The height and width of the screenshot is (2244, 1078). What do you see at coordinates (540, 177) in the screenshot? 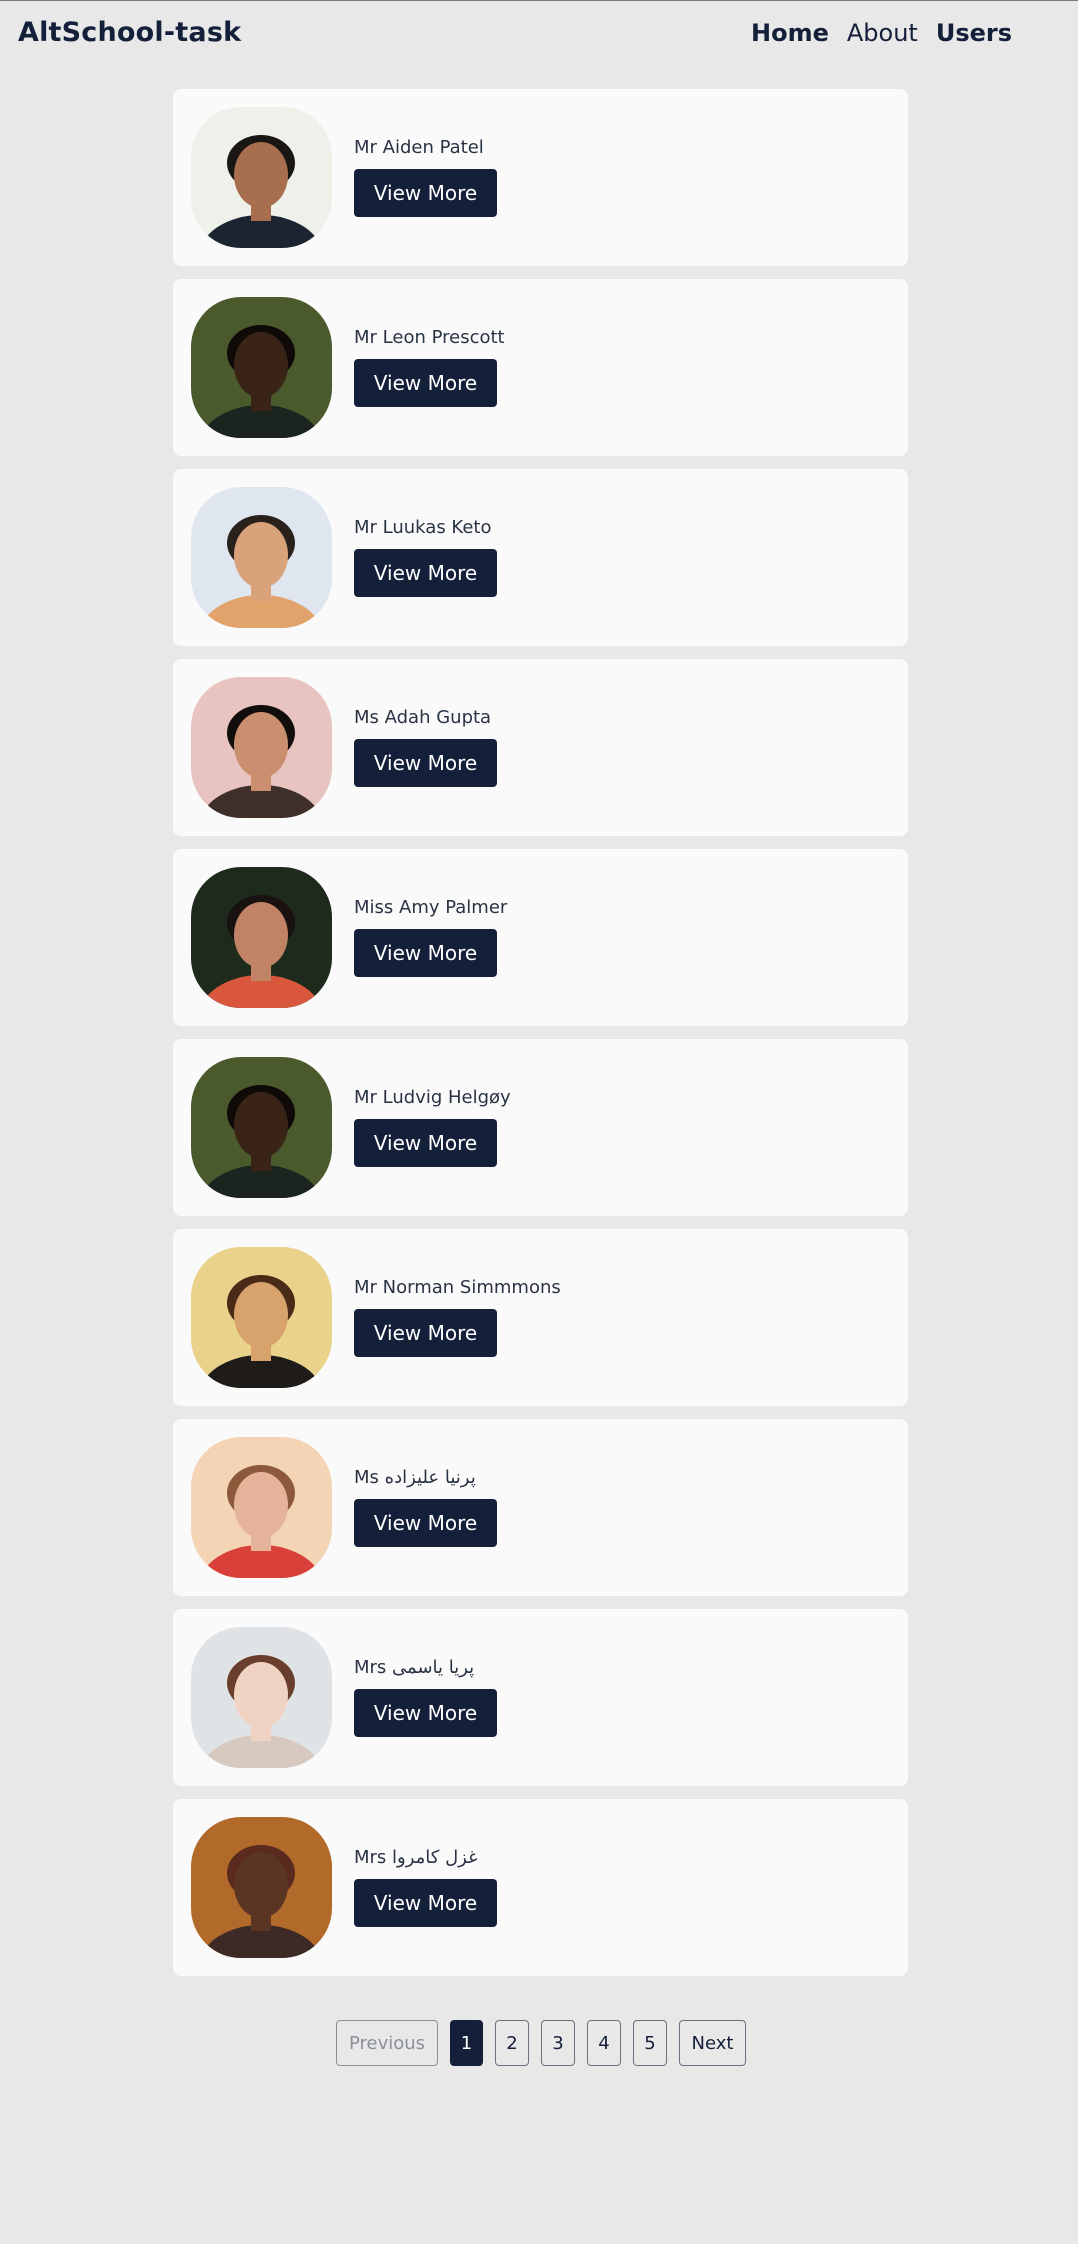
I see `user-card: Mr Aiden Patel View More` at bounding box center [540, 177].